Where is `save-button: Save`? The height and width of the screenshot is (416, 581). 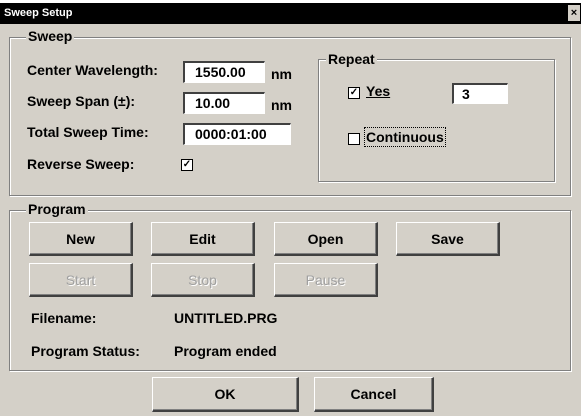
save-button: Save is located at coordinates (448, 239).